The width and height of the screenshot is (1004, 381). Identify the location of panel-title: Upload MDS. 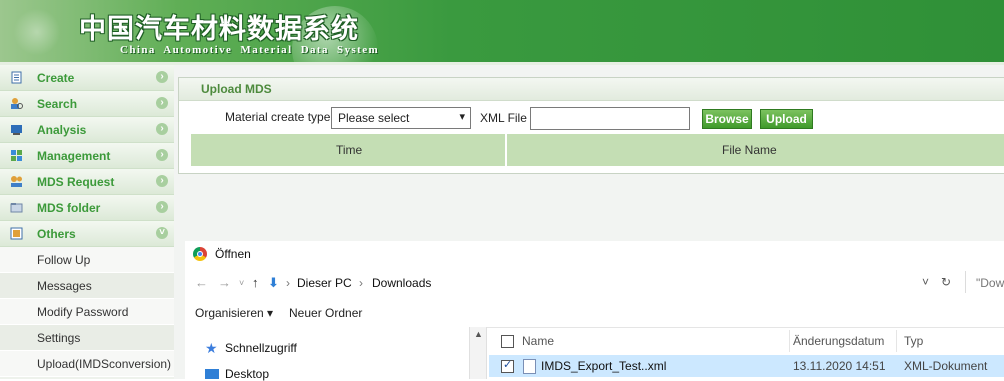
(236, 89).